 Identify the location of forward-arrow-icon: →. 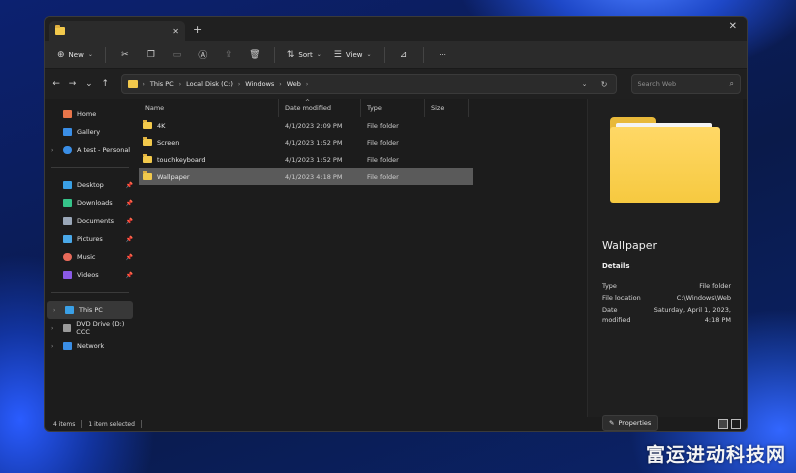
(72, 84).